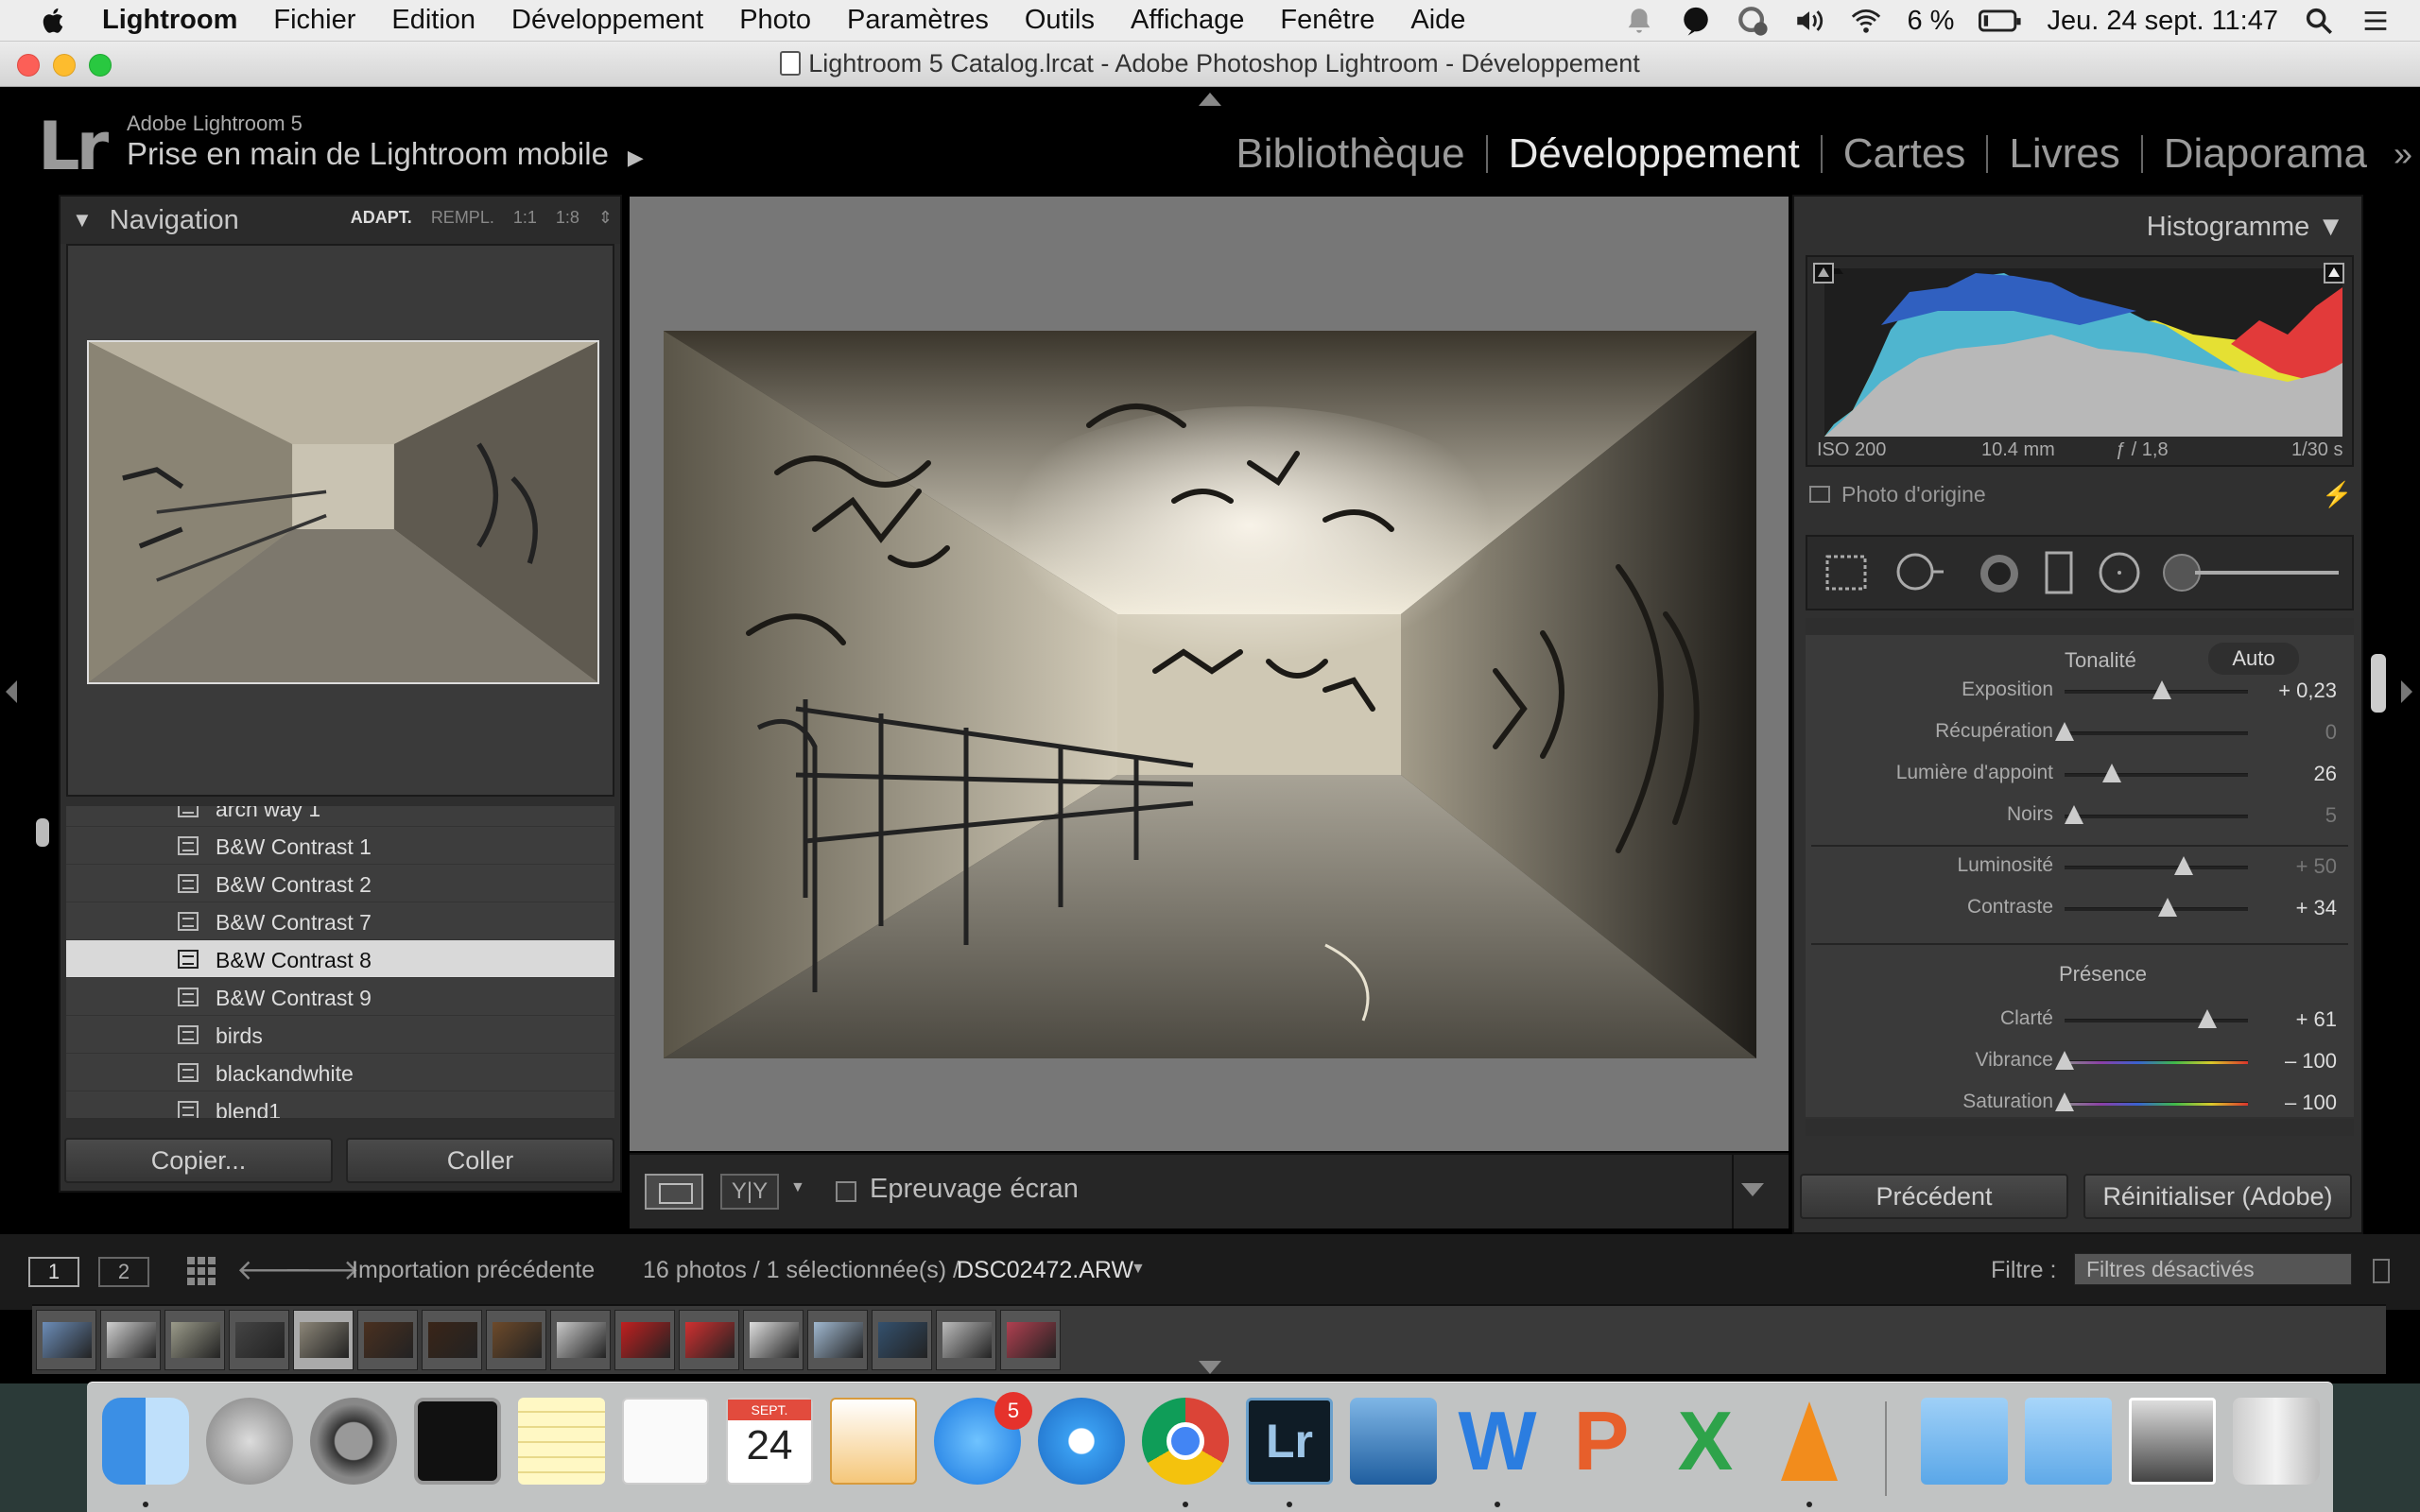 This screenshot has width=2420, height=1512. Describe the element at coordinates (2331, 732) in the screenshot. I see `adjustment-value: 0` at that location.